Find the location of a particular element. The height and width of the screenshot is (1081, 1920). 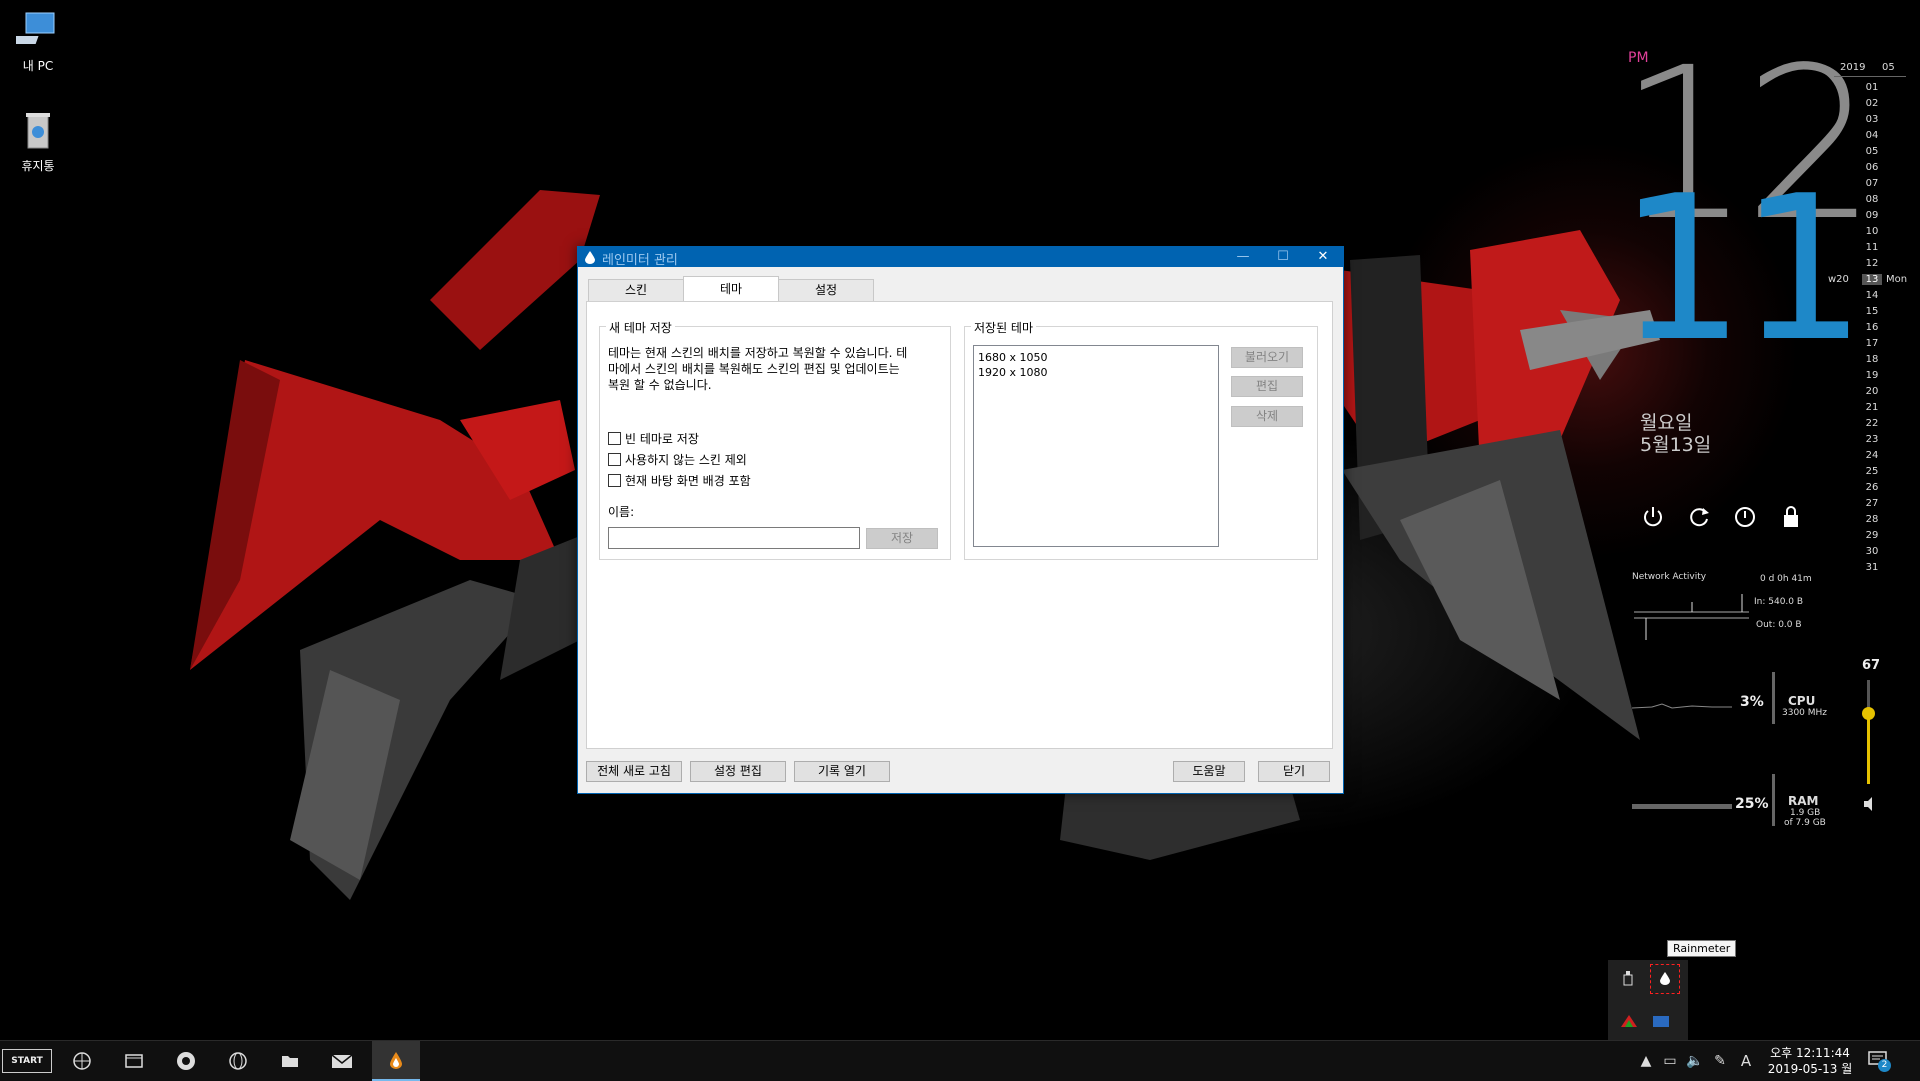

network-tray-icon: ▭ is located at coordinates (1670, 1061).